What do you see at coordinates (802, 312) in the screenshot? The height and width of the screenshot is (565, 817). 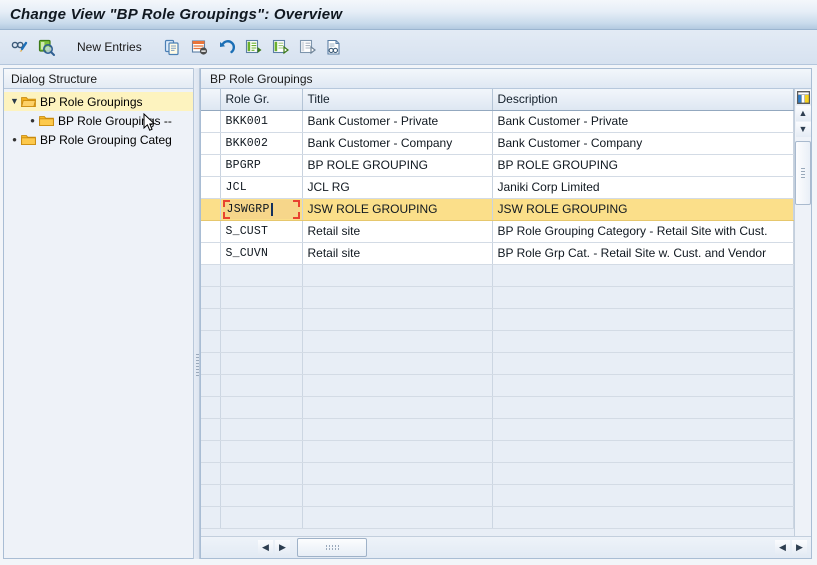 I see `vertical-scrollbar: ▲ ▼` at bounding box center [802, 312].